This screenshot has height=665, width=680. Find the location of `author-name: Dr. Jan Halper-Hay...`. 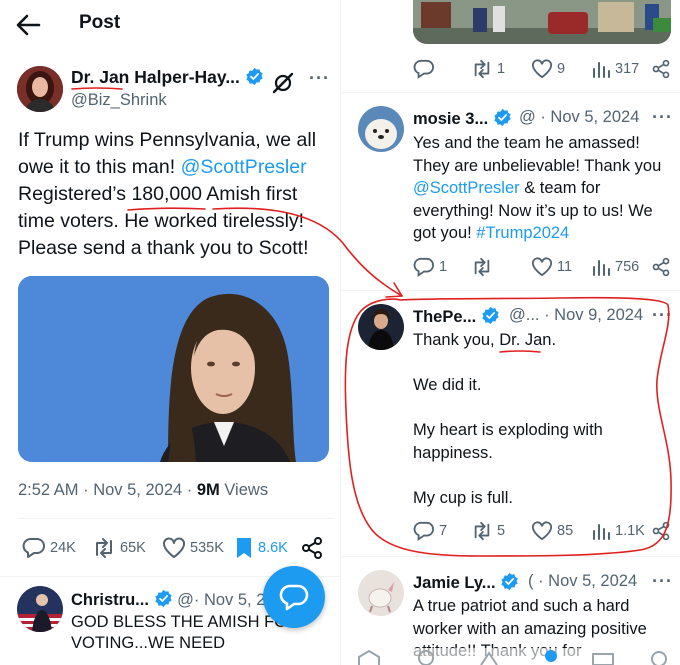

author-name: Dr. Jan Halper-Hay... is located at coordinates (167, 77).